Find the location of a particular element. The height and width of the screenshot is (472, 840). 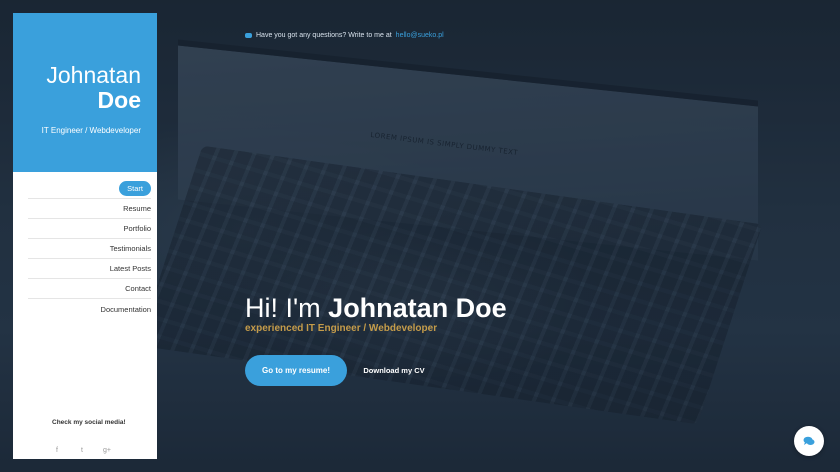

profile-role: IT Engineer / Webdeveloper is located at coordinates (91, 130).